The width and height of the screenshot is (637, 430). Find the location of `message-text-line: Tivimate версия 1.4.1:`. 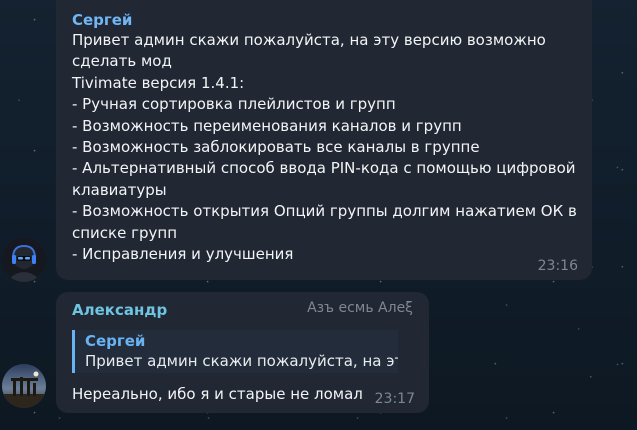

message-text-line: Tivimate версия 1.4.1: is located at coordinates (158, 82).